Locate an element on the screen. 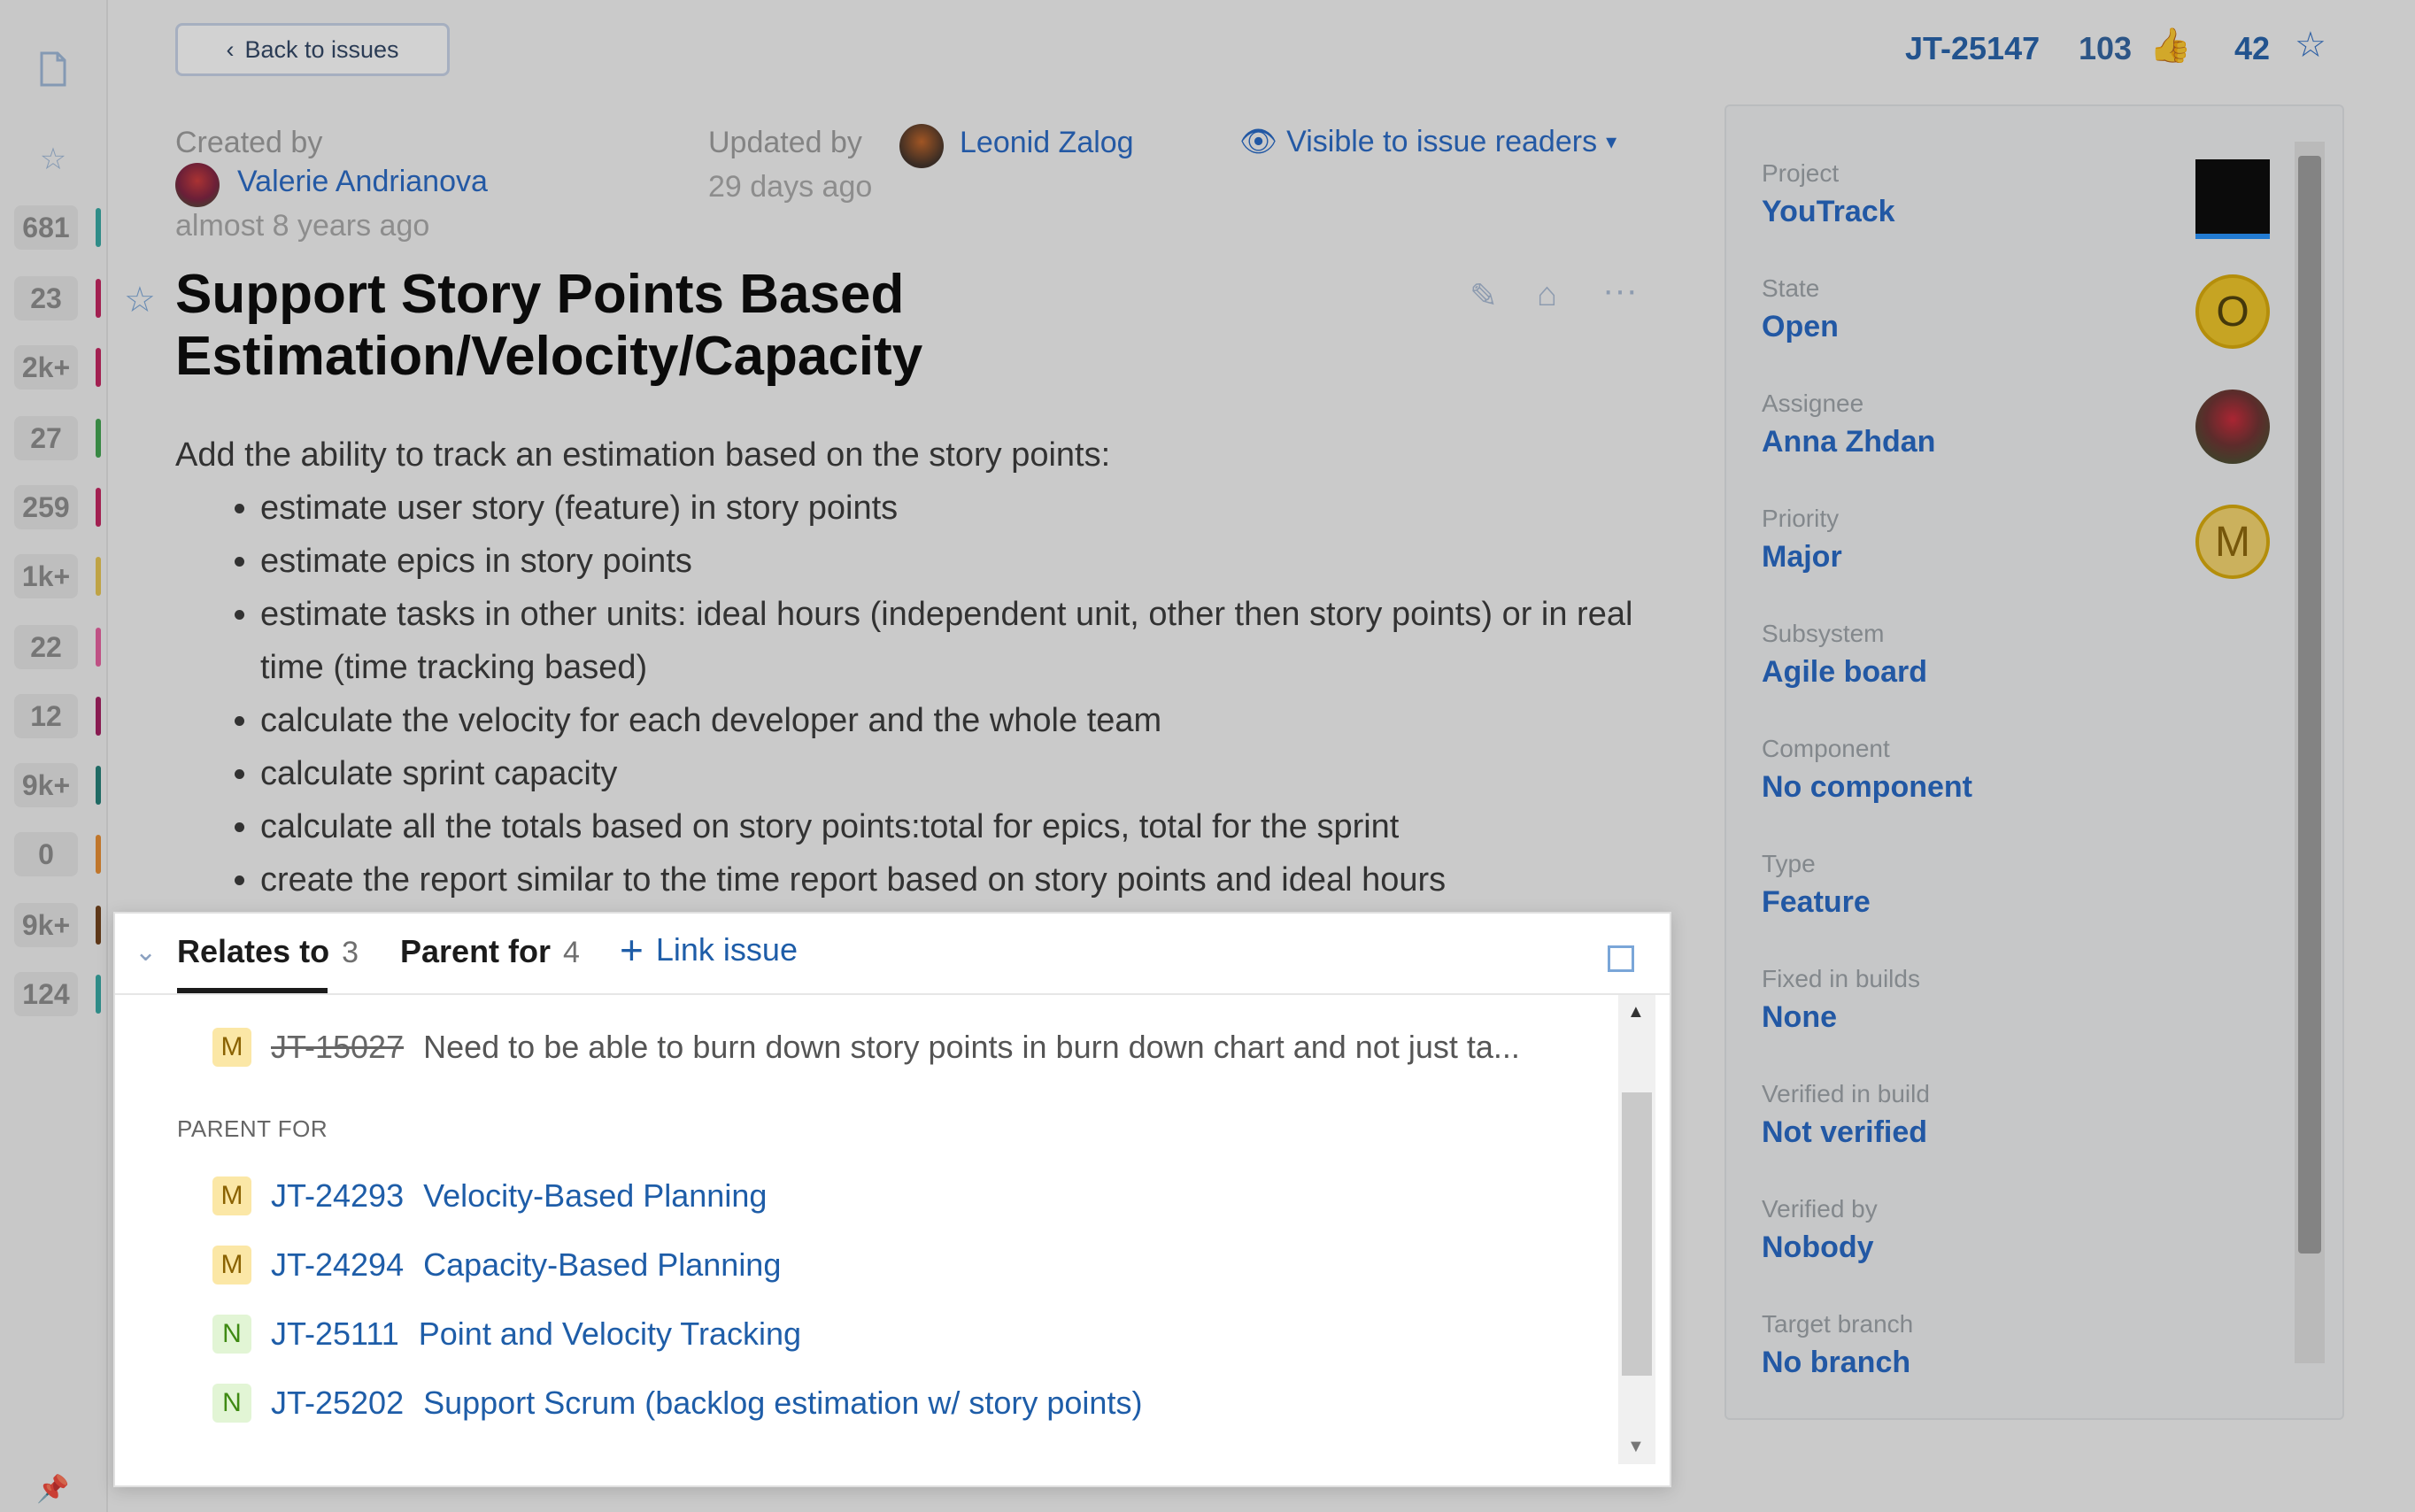 The image size is (2415, 1512). collapse-chevron-icon: ⌄ is located at coordinates (146, 952).